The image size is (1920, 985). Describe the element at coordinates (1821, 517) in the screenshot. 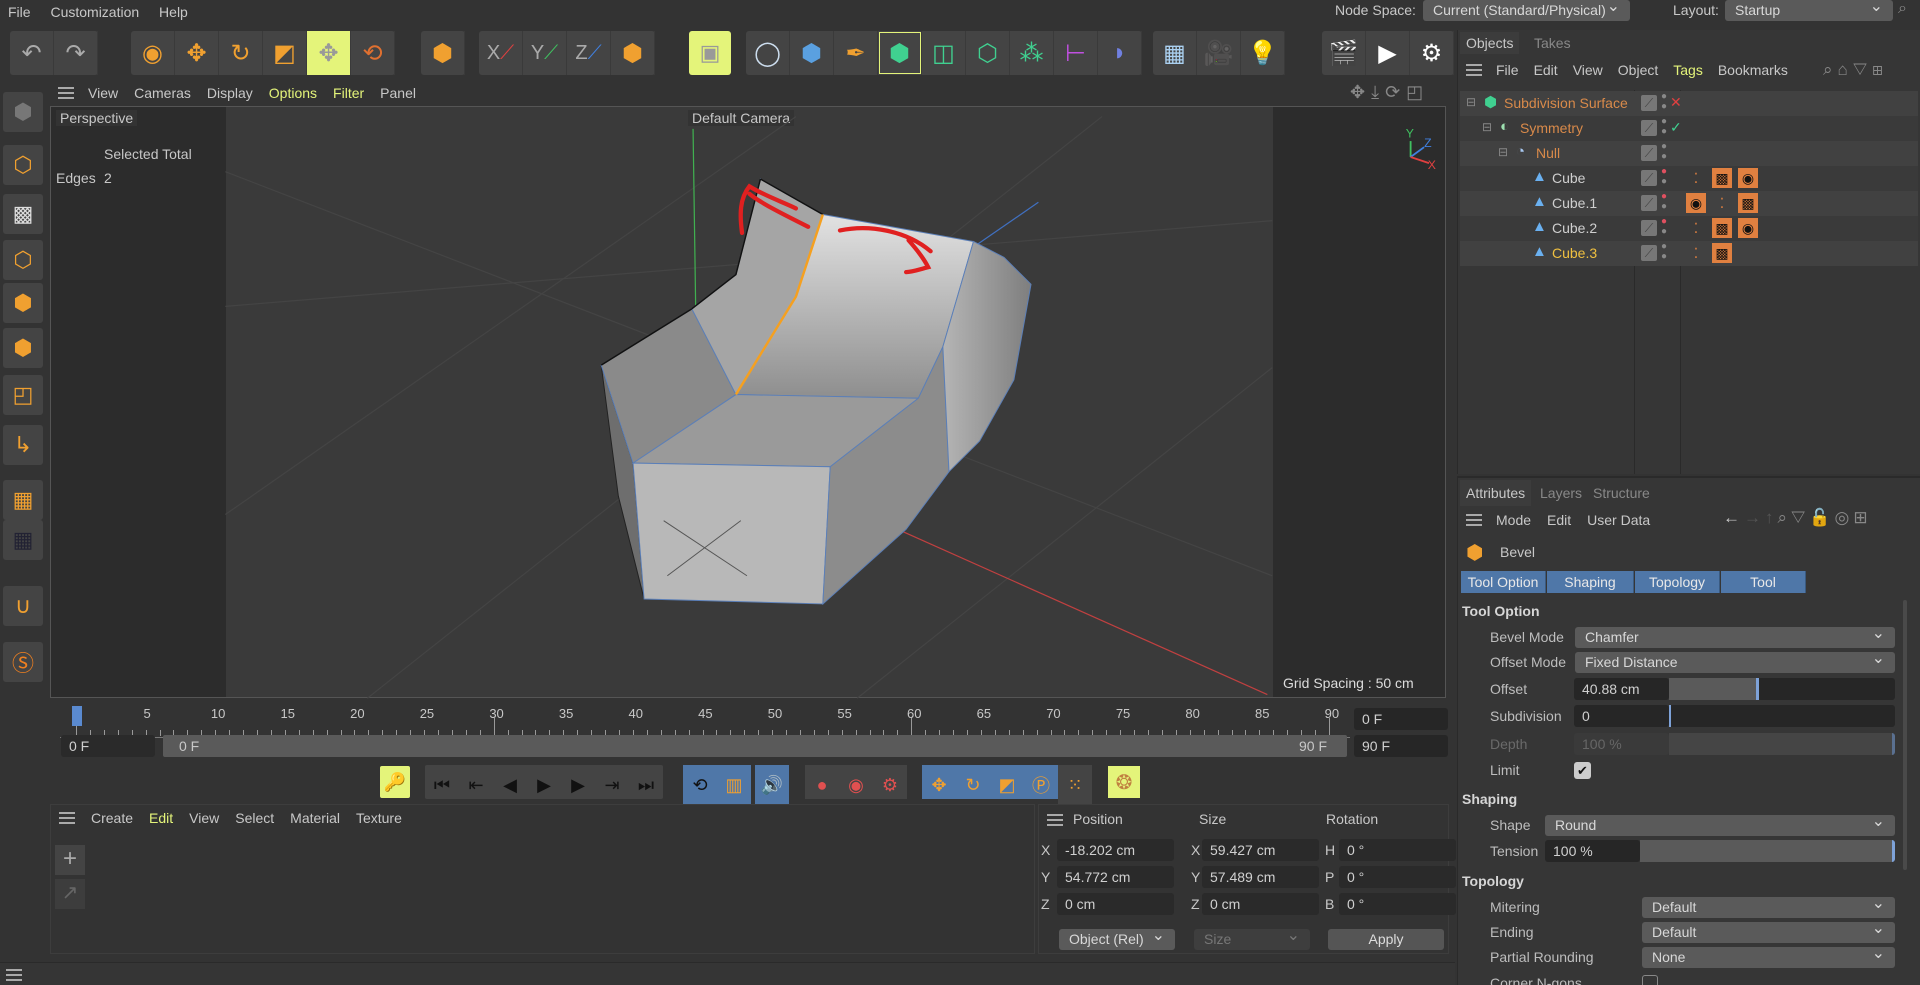

I see `lock-icon: 🔓` at that location.